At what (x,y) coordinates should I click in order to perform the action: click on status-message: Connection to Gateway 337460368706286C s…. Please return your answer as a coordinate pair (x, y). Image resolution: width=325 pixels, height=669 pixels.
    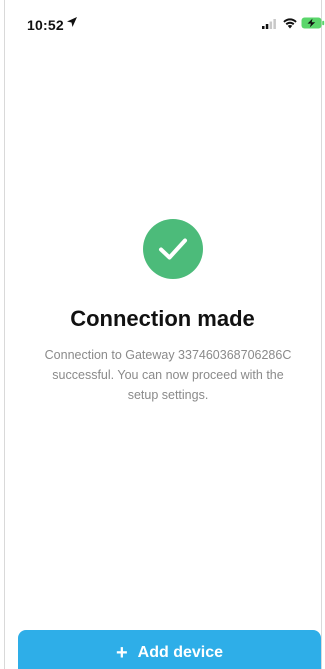
    Looking at the image, I should click on (168, 375).